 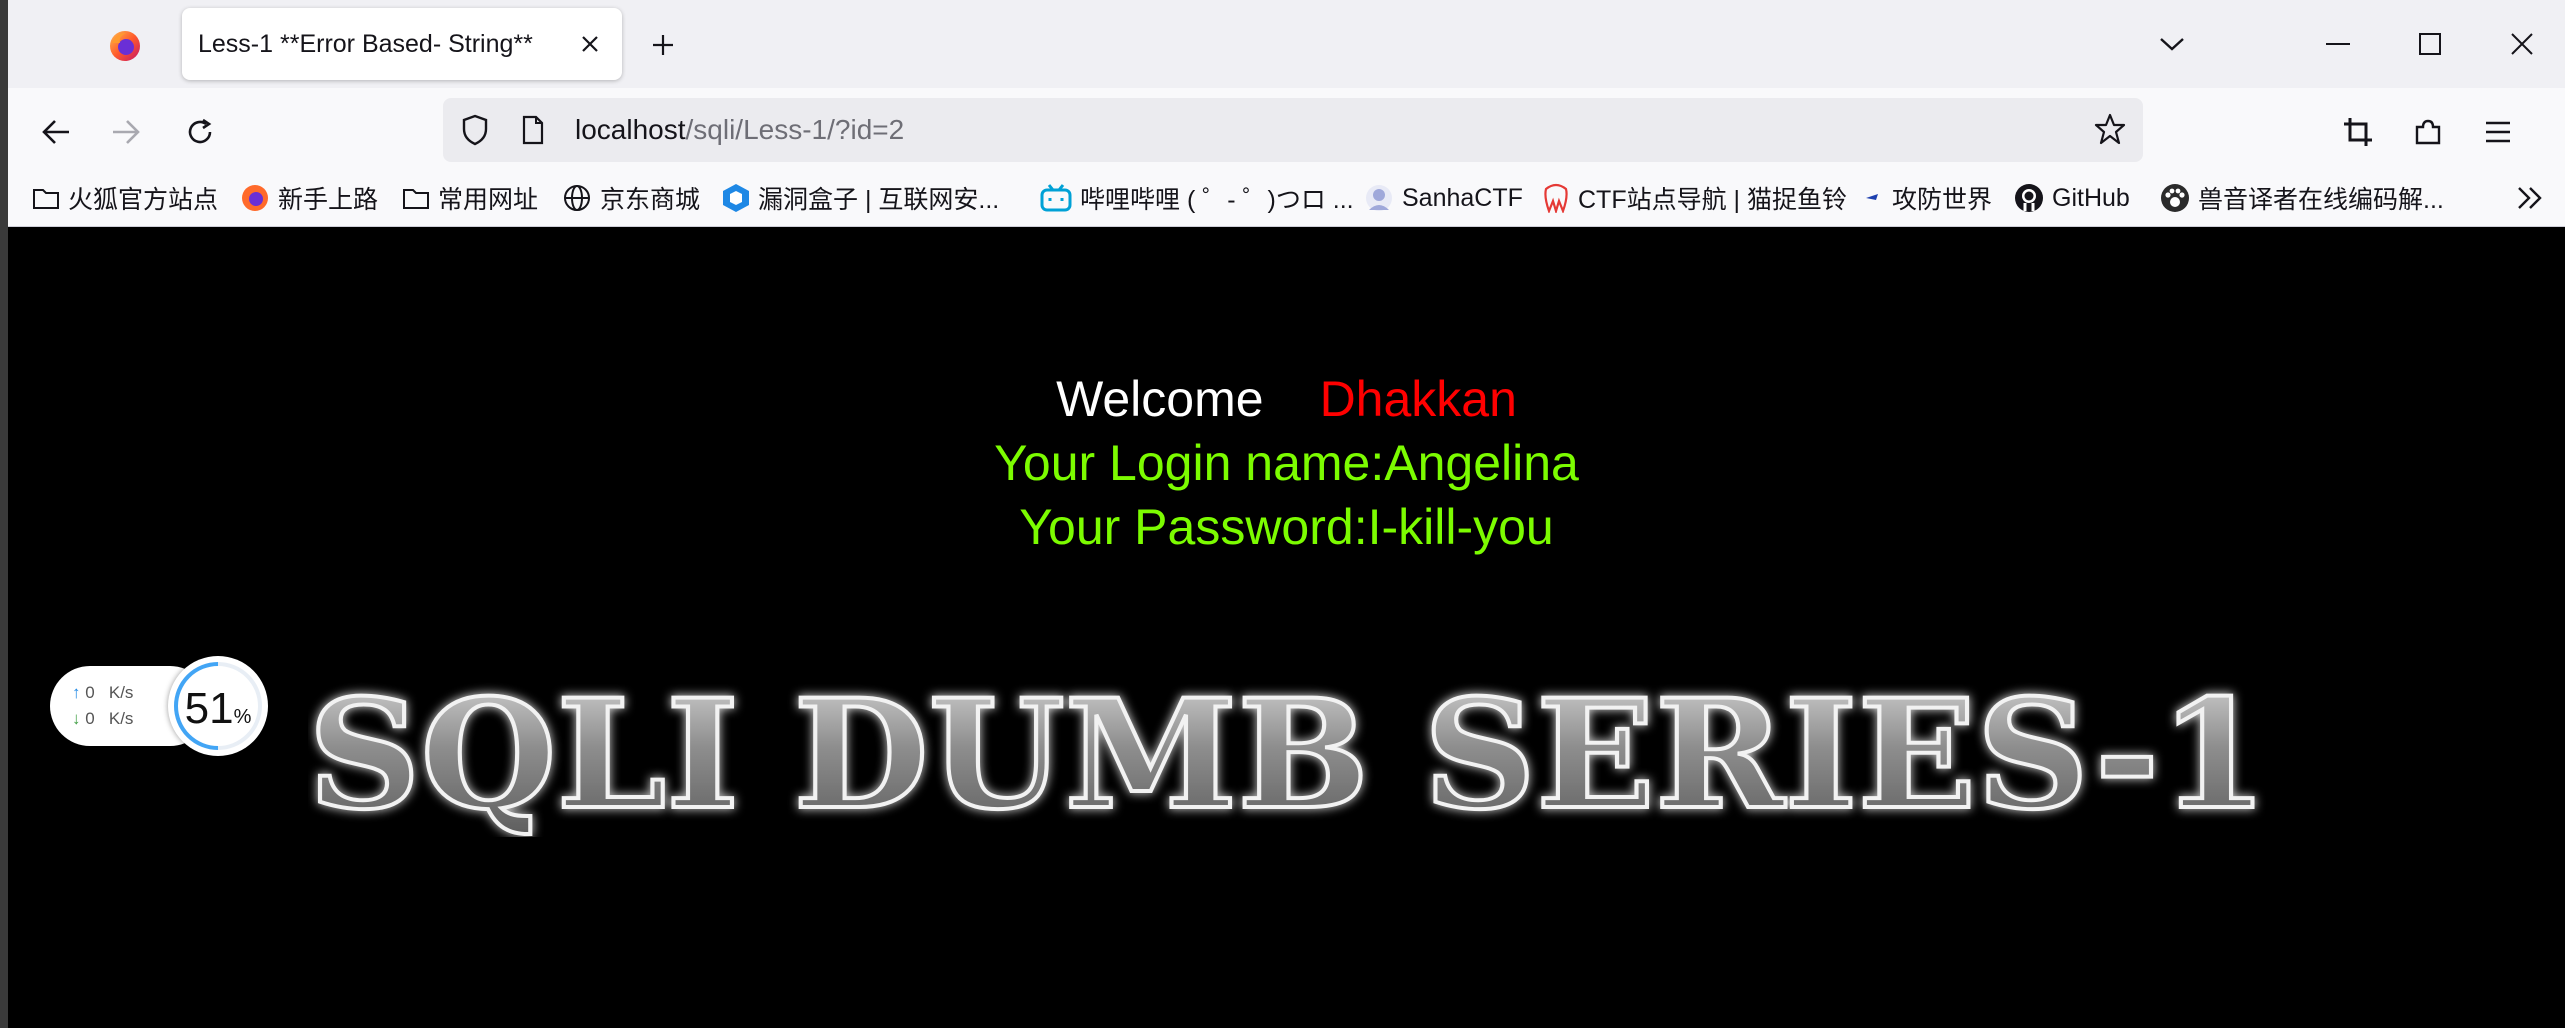 I want to click on bookmark-star-button, so click(x=2110, y=131).